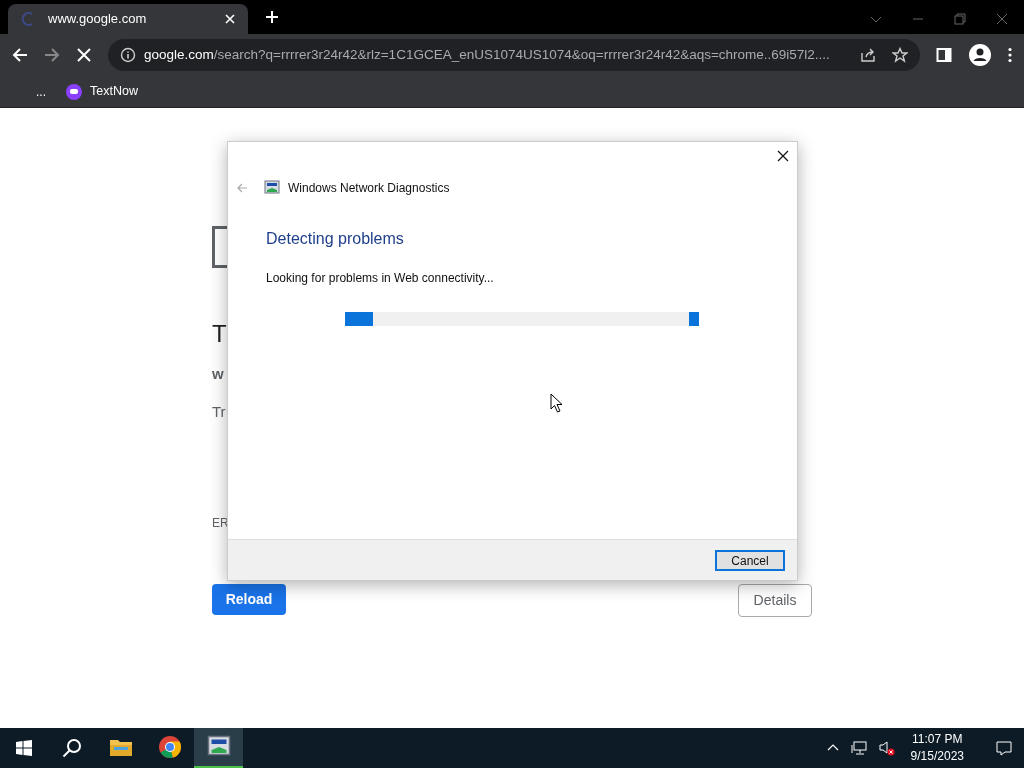  What do you see at coordinates (84, 55) in the screenshot?
I see `stop-icon` at bounding box center [84, 55].